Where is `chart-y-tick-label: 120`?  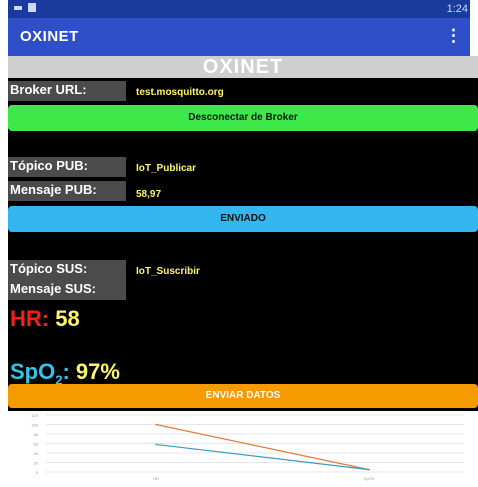
chart-y-tick-label: 120 is located at coordinates (34, 415).